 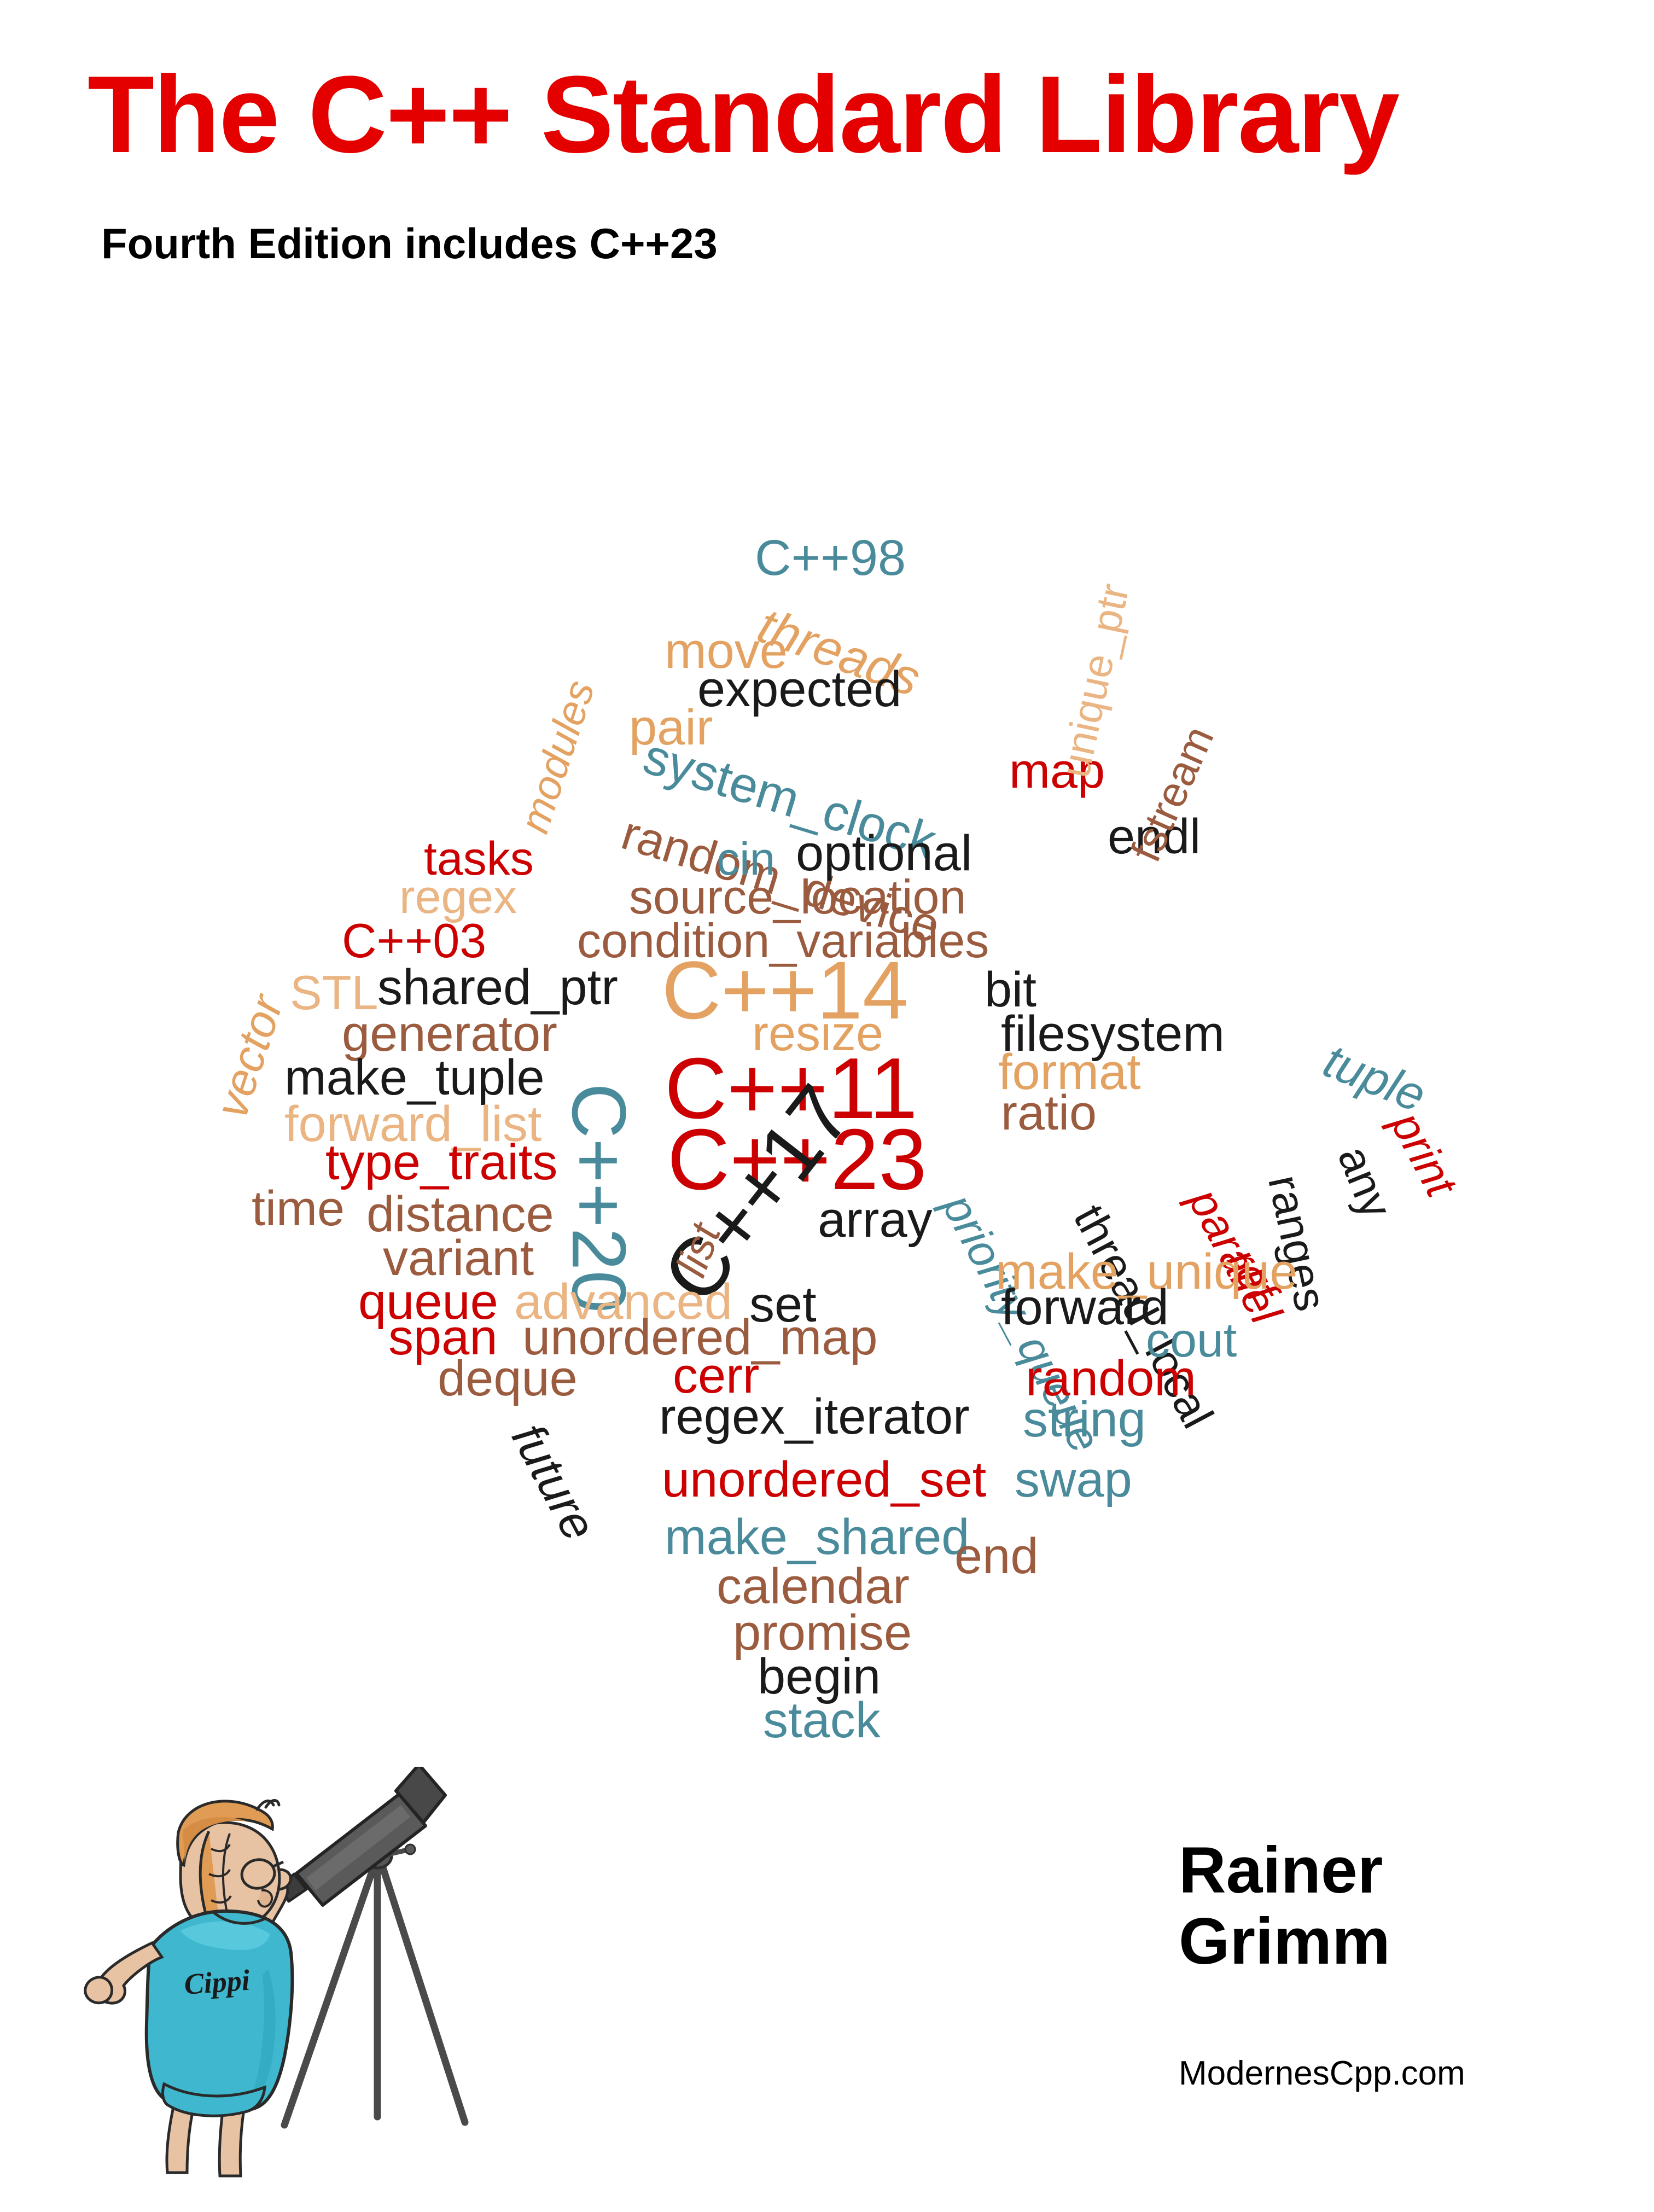 I want to click on cloud-word: fstream, so click(x=1172, y=794).